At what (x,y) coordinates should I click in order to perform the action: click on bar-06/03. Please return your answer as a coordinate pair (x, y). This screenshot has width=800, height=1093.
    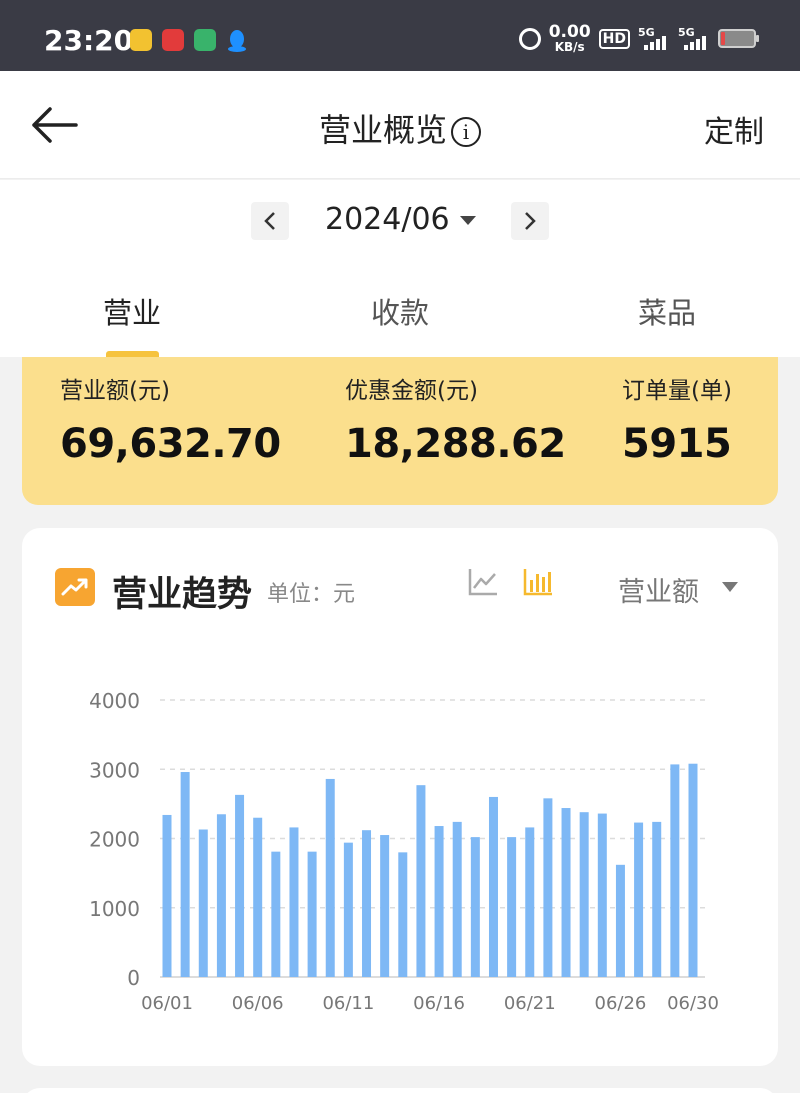
    Looking at the image, I should click on (203, 903).